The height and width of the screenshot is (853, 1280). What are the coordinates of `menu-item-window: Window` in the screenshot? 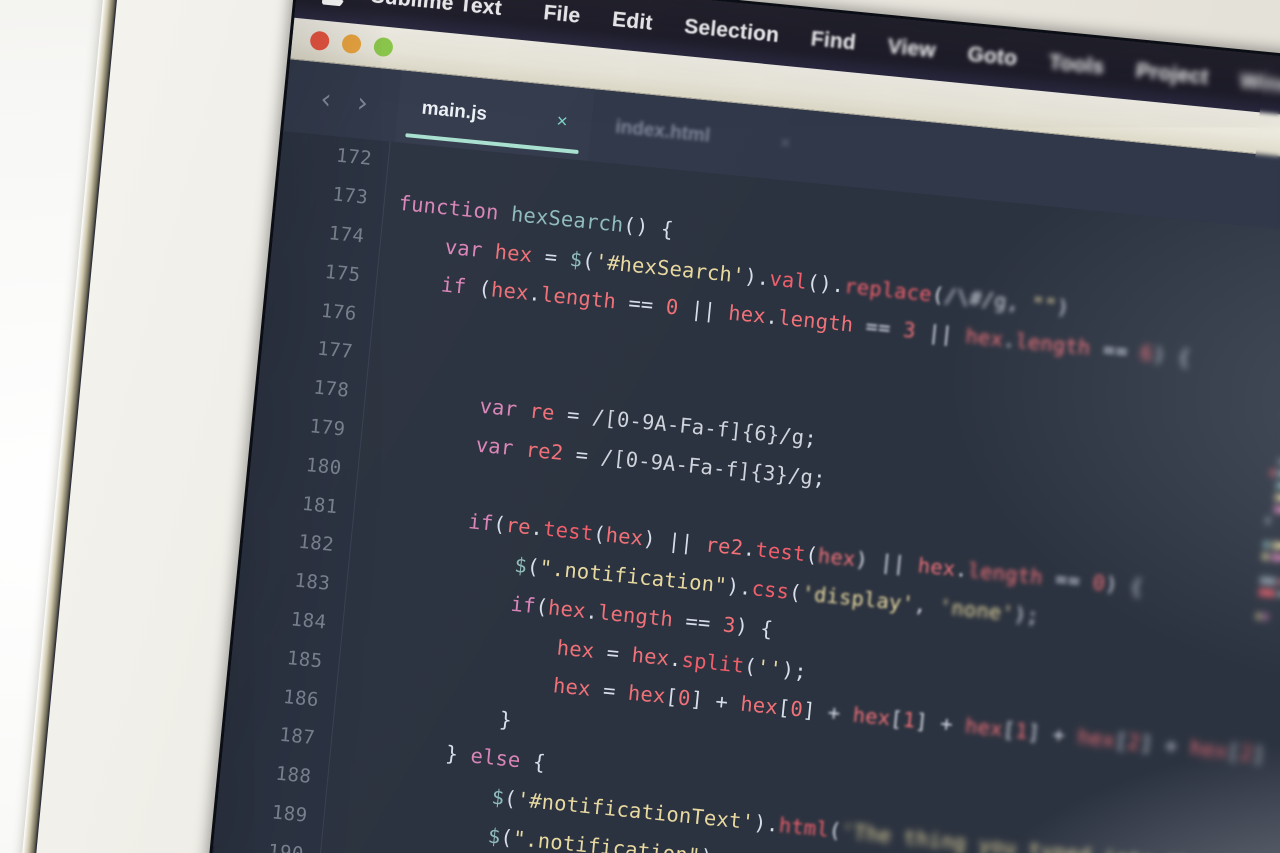 It's located at (1251, 85).